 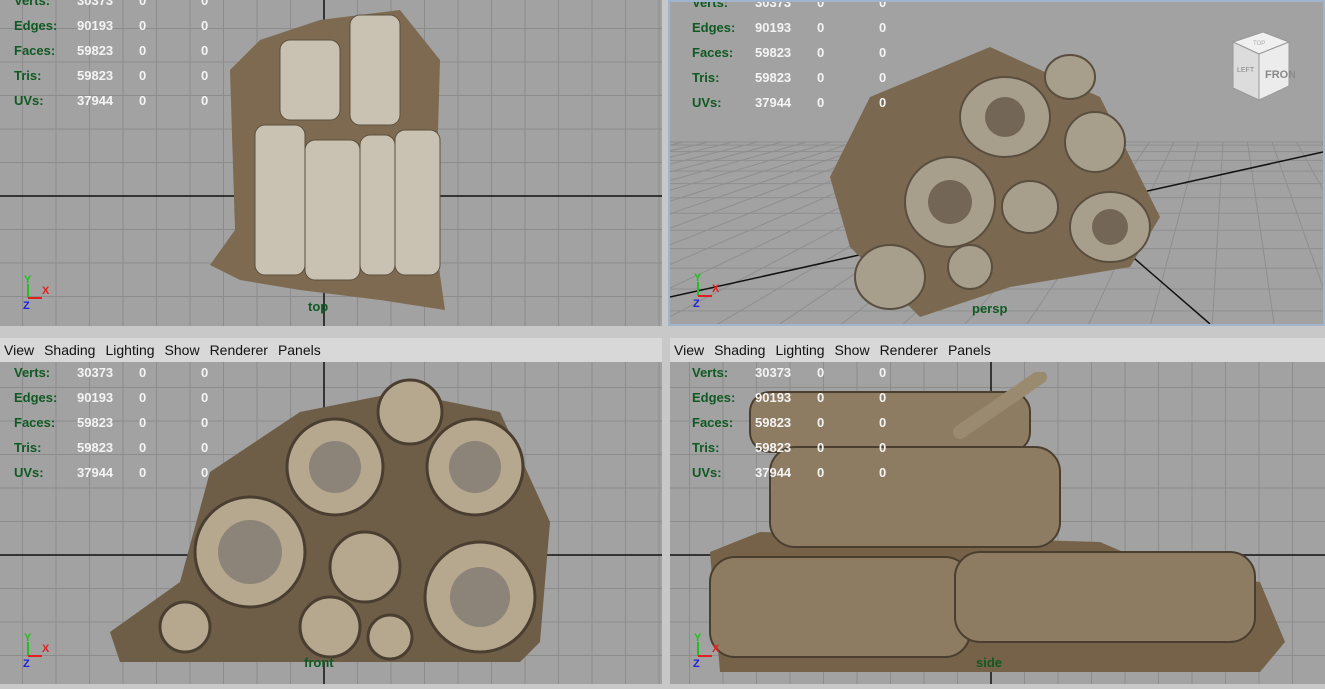 I want to click on stat-label: Faces:, so click(x=713, y=422).